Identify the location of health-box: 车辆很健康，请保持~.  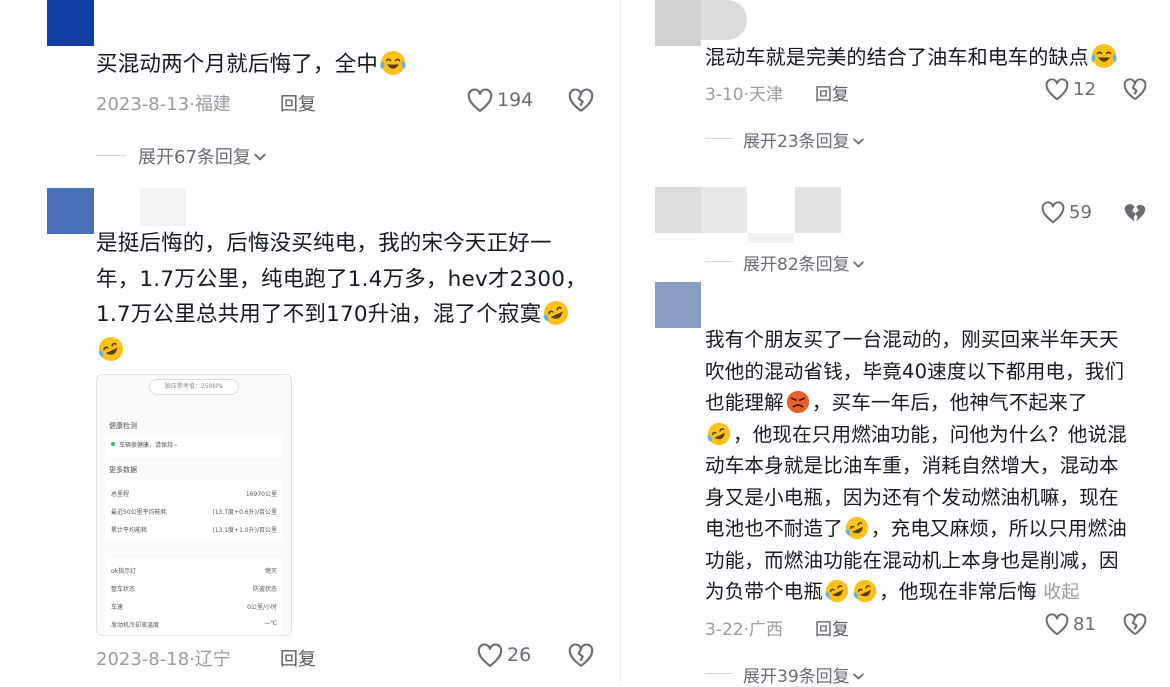
(194, 446).